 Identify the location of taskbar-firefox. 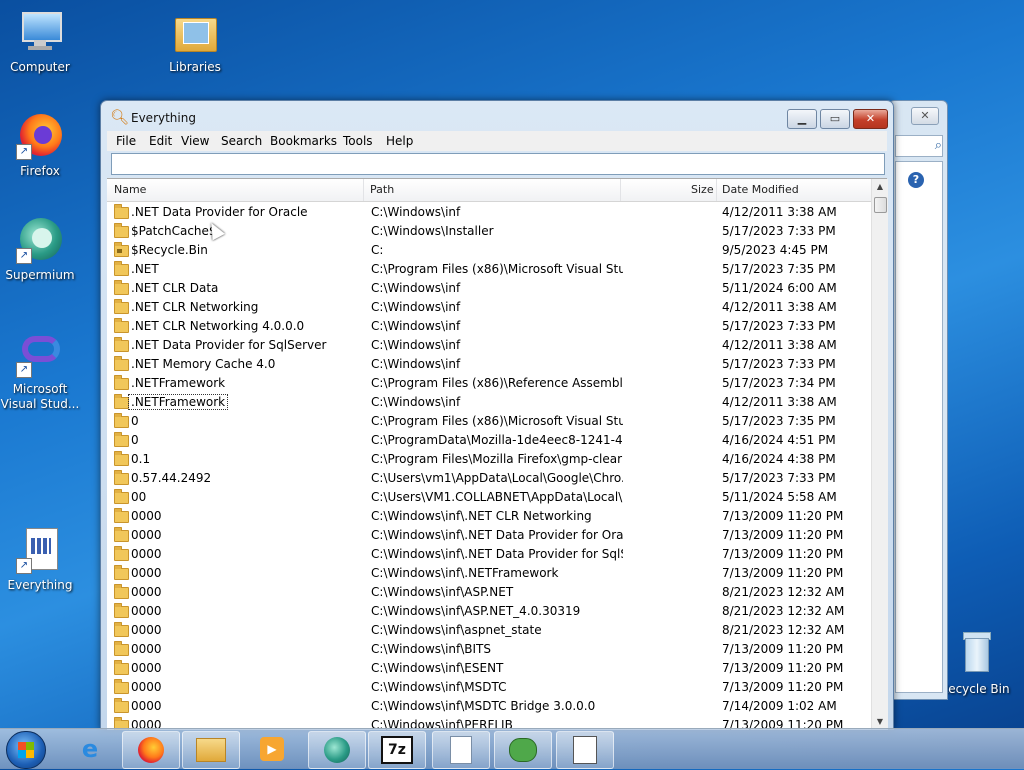
(151, 750).